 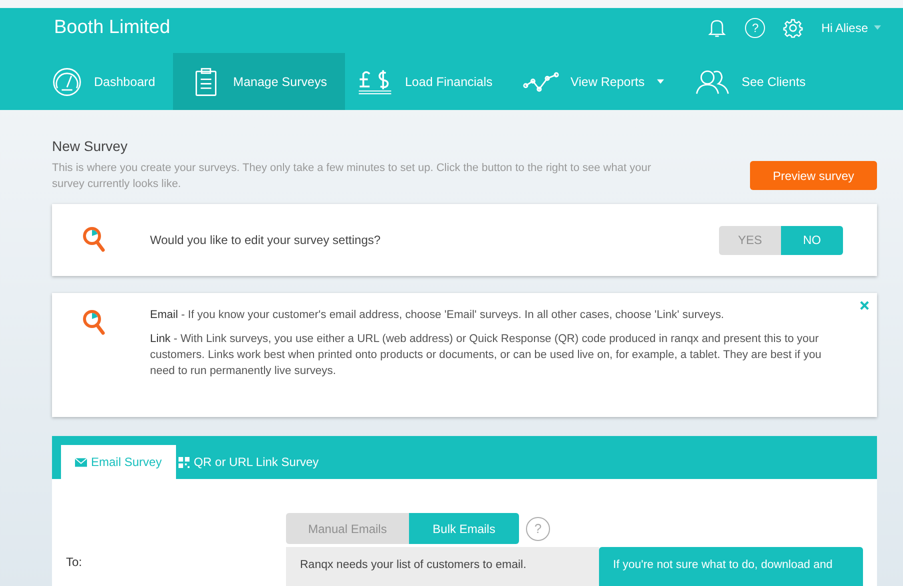 I want to click on envelope-icon, so click(x=81, y=462).